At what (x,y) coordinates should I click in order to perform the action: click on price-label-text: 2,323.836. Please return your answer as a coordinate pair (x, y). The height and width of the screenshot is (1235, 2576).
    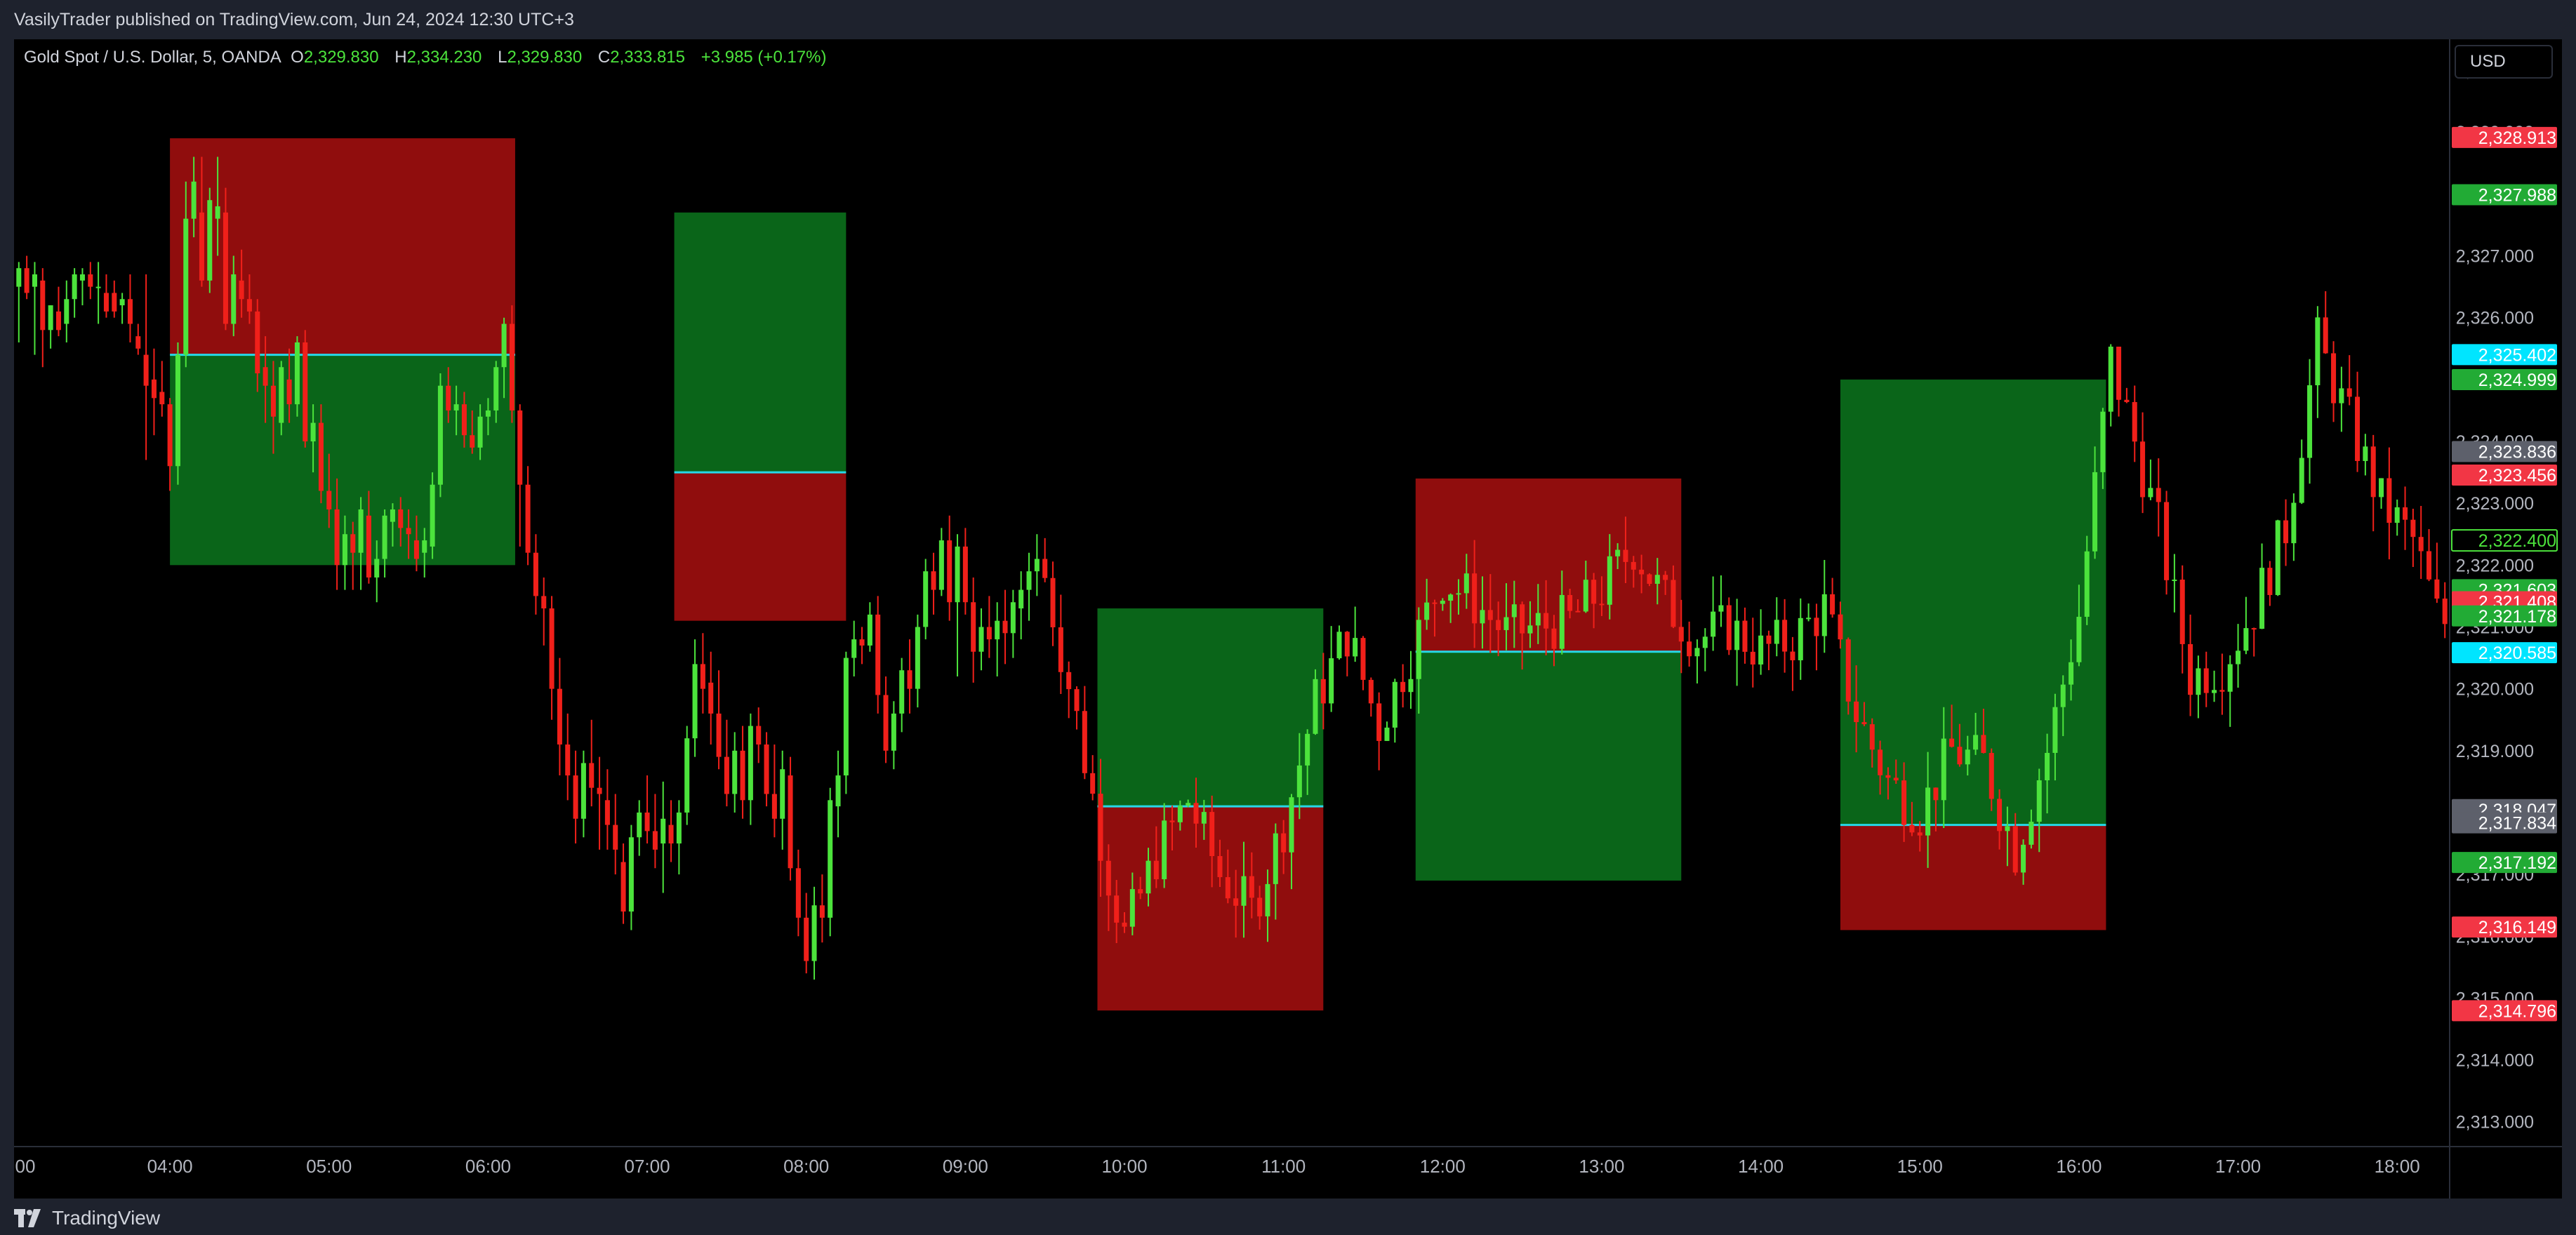
    Looking at the image, I should click on (2517, 452).